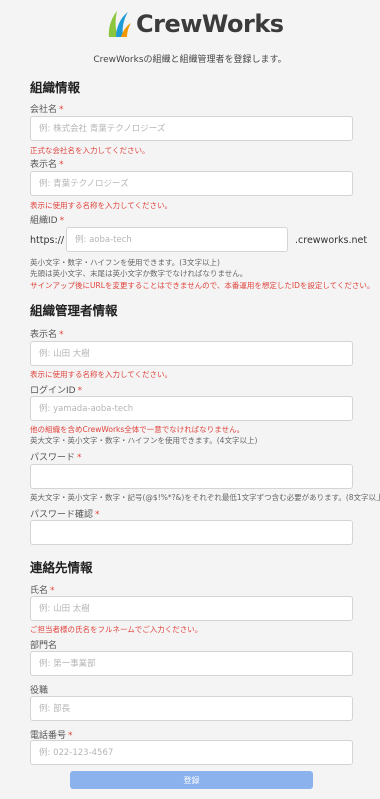 The height and width of the screenshot is (799, 380). Describe the element at coordinates (61, 567) in the screenshot. I see `section-title-contact: 連絡先情報` at that location.